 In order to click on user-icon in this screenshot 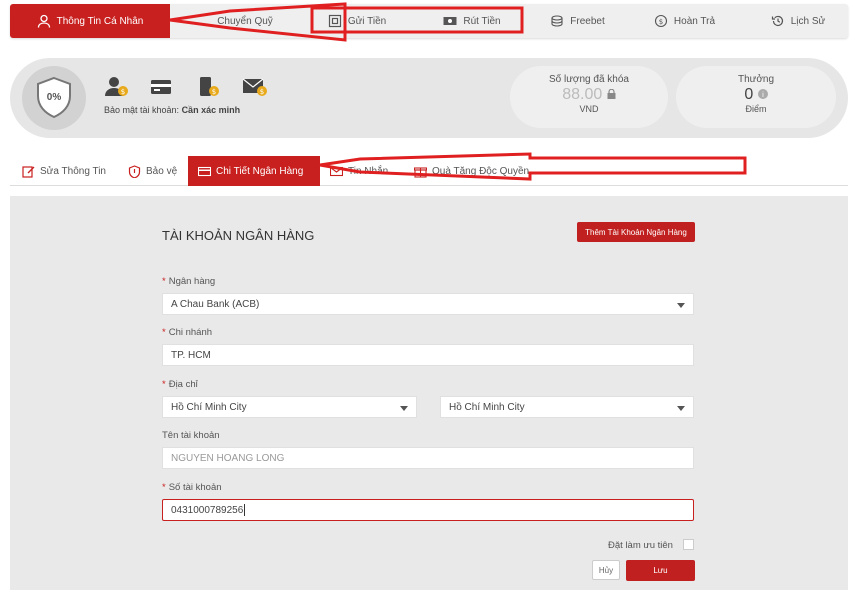, I will do `click(43, 21)`.